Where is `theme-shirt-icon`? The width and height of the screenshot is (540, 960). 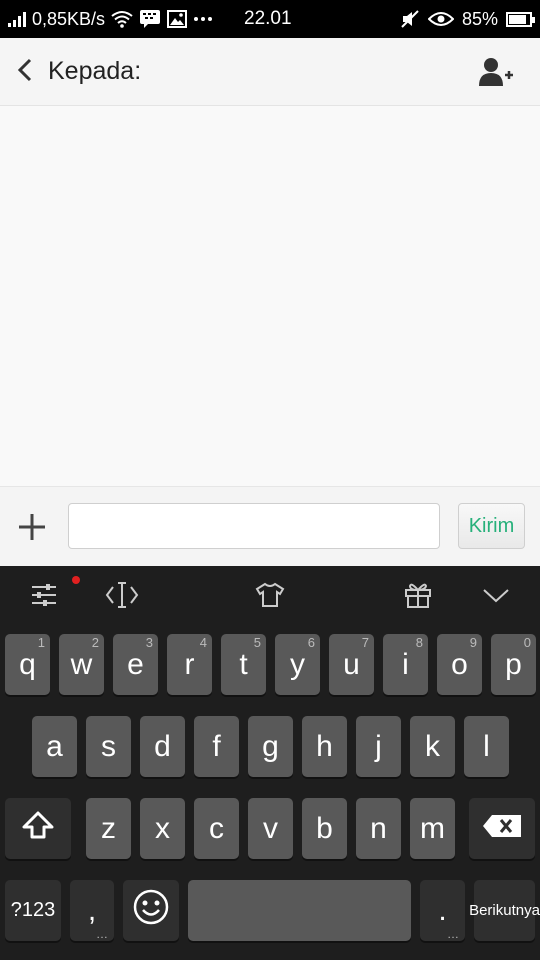
theme-shirt-icon is located at coordinates (270, 597).